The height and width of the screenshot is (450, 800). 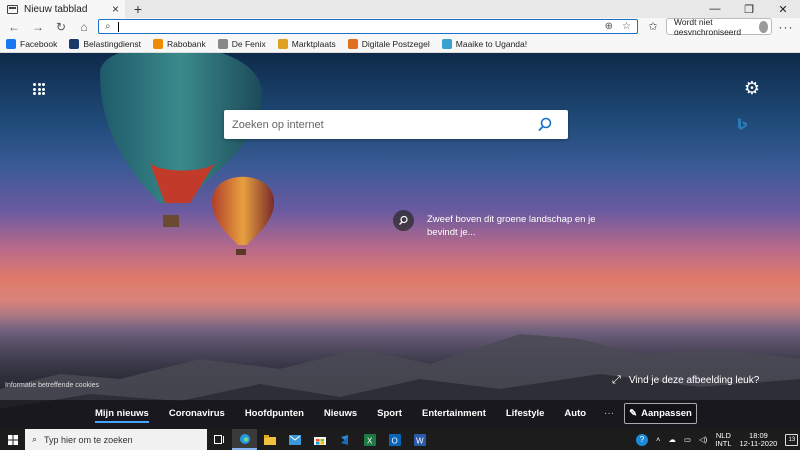 What do you see at coordinates (115, 9) in the screenshot?
I see `tab-close-icon: ×` at bounding box center [115, 9].